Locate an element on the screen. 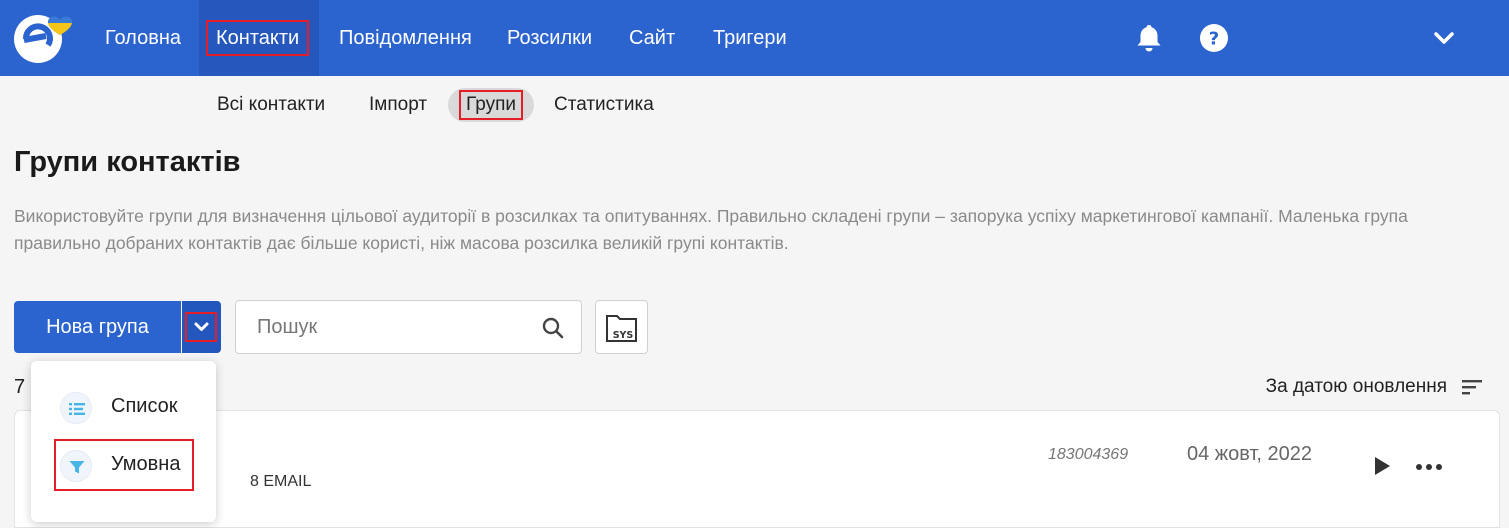 The height and width of the screenshot is (528, 1509). play-icon is located at coordinates (1382, 466).